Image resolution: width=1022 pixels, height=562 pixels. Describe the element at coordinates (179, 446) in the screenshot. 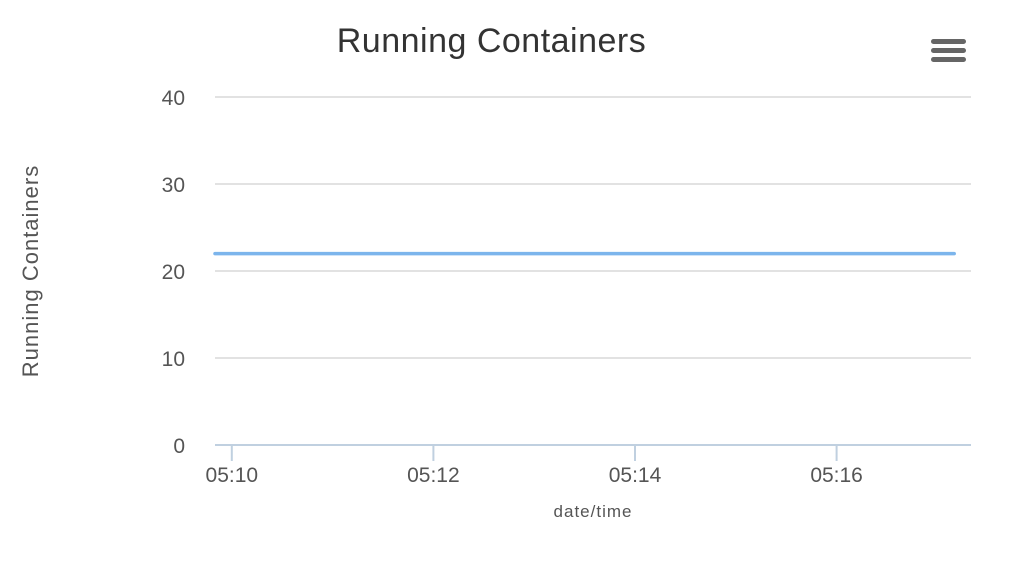

I see `y-tick-label: 0` at that location.